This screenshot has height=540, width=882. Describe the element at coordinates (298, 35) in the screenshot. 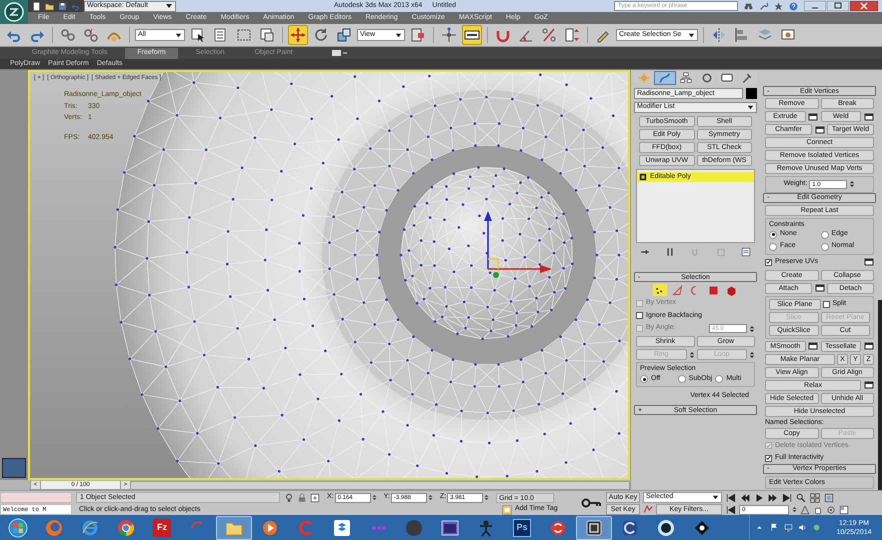

I see `move-arrows-icon` at that location.